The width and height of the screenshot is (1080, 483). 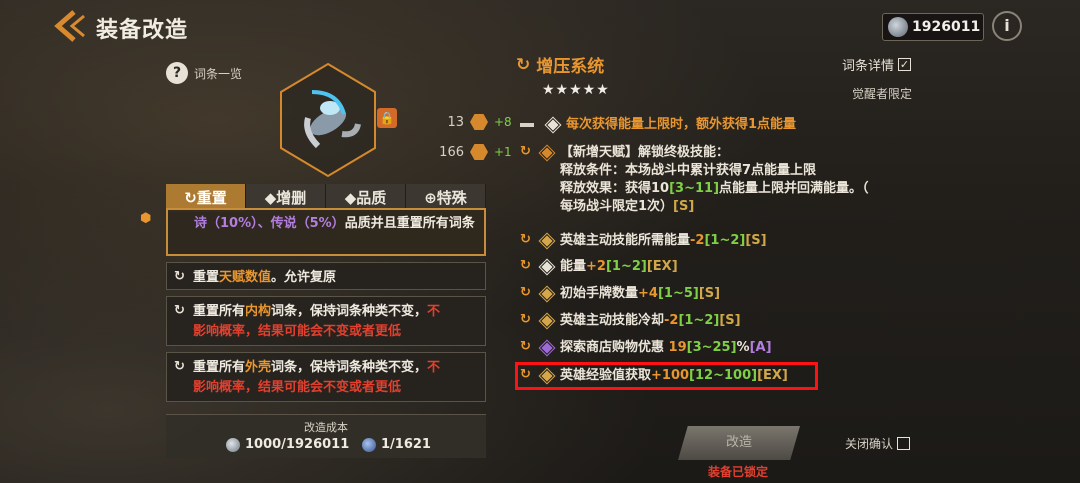 What do you see at coordinates (617, 206) in the screenshot?
I see `talent-line: 每场战斗限定1次）` at bounding box center [617, 206].